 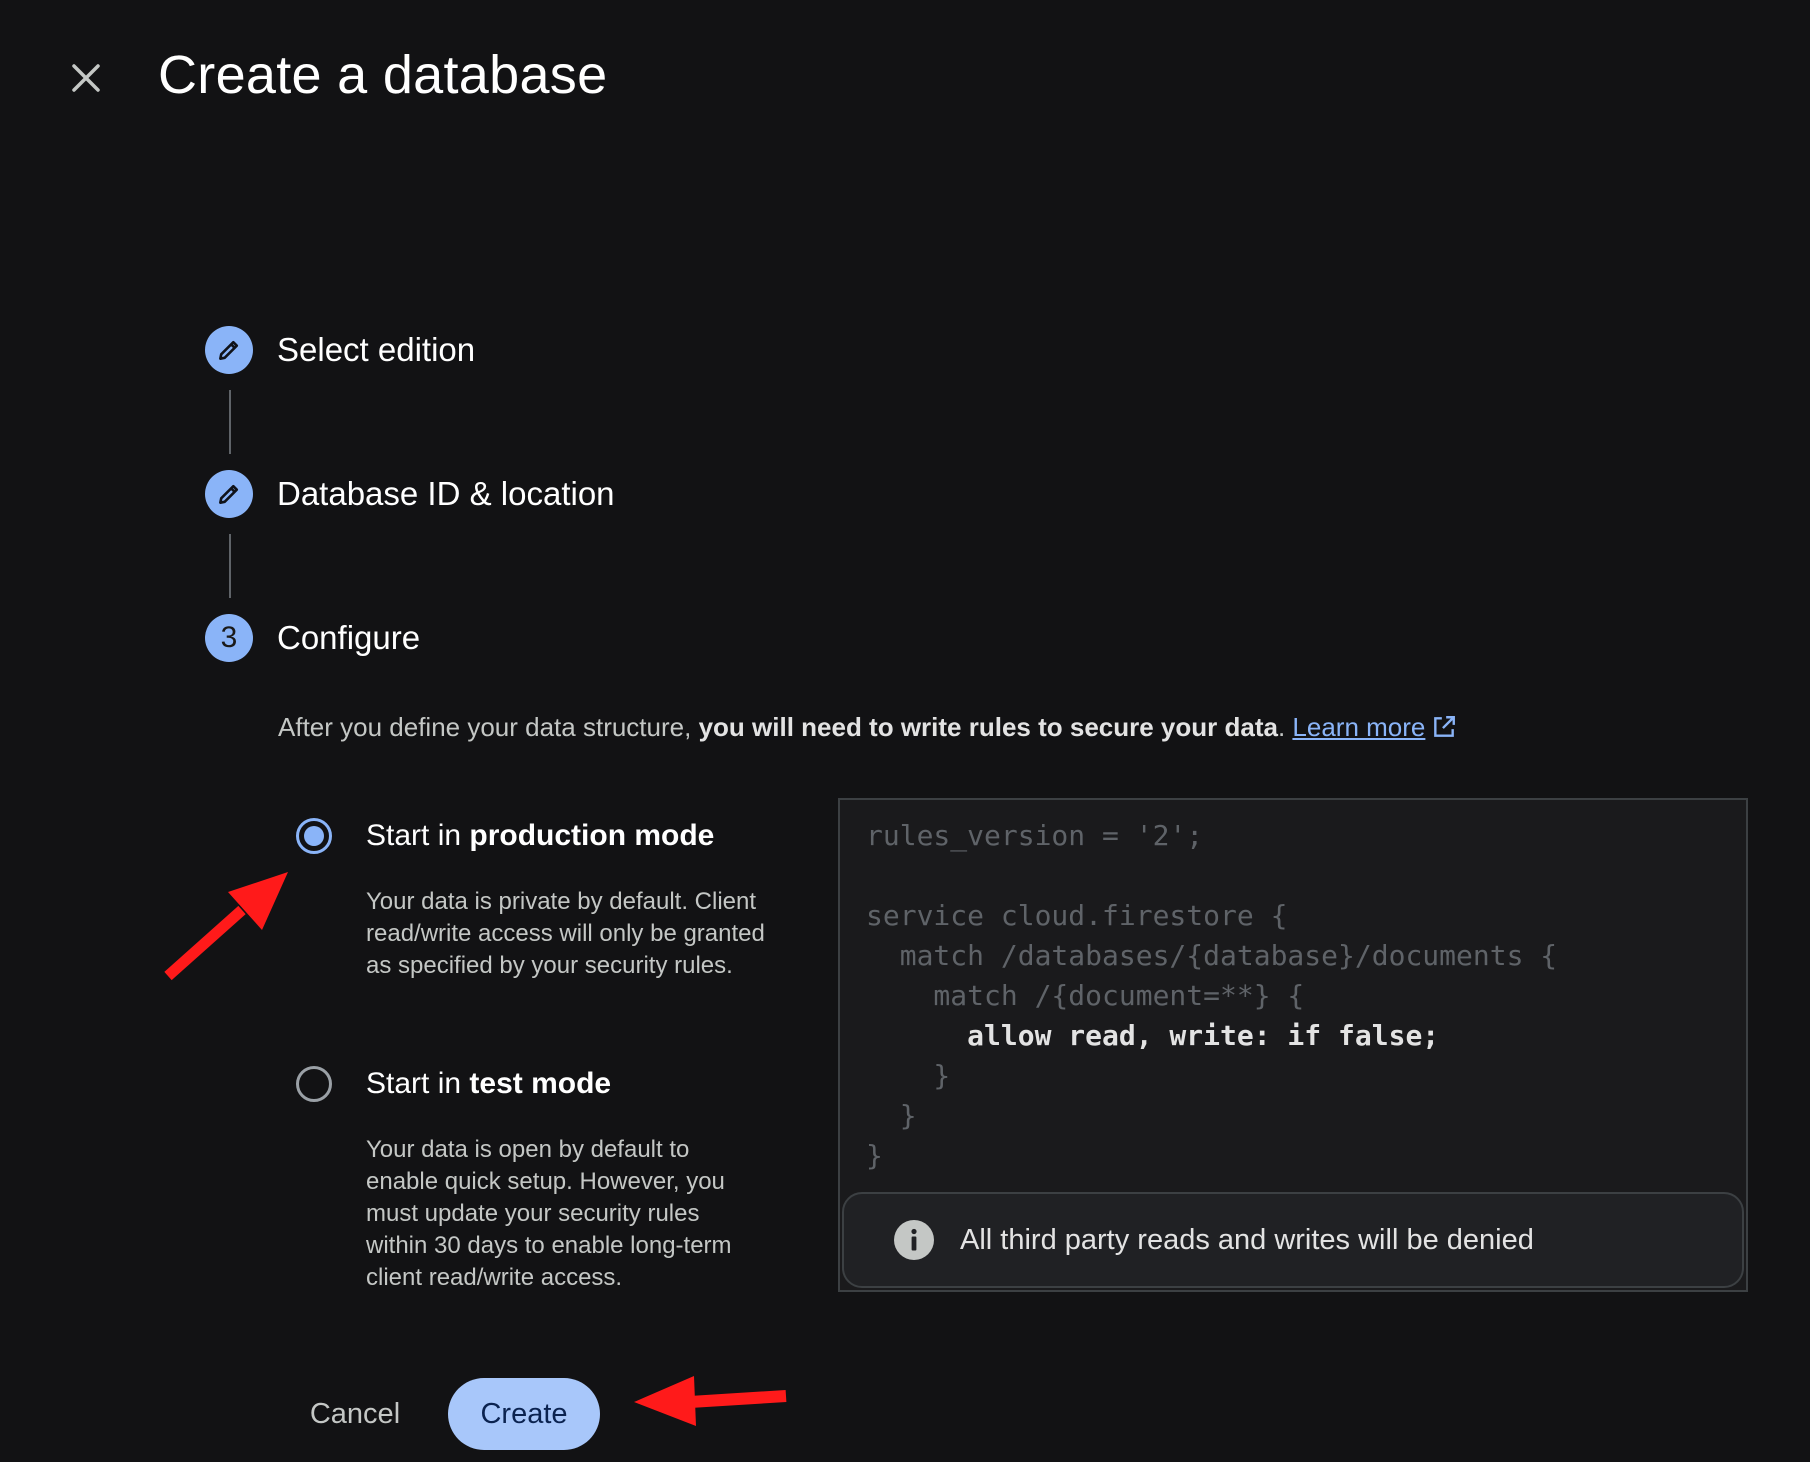 I want to click on close-icon, so click(x=86, y=78).